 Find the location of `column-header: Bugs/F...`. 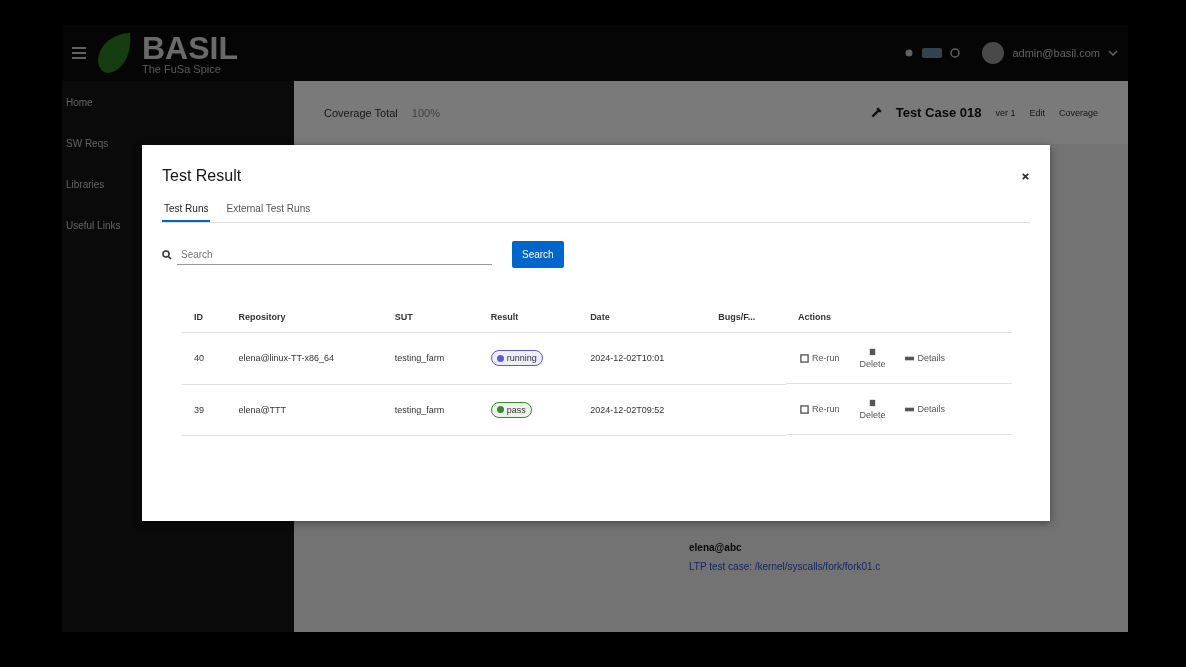

column-header: Bugs/F... is located at coordinates (737, 317).